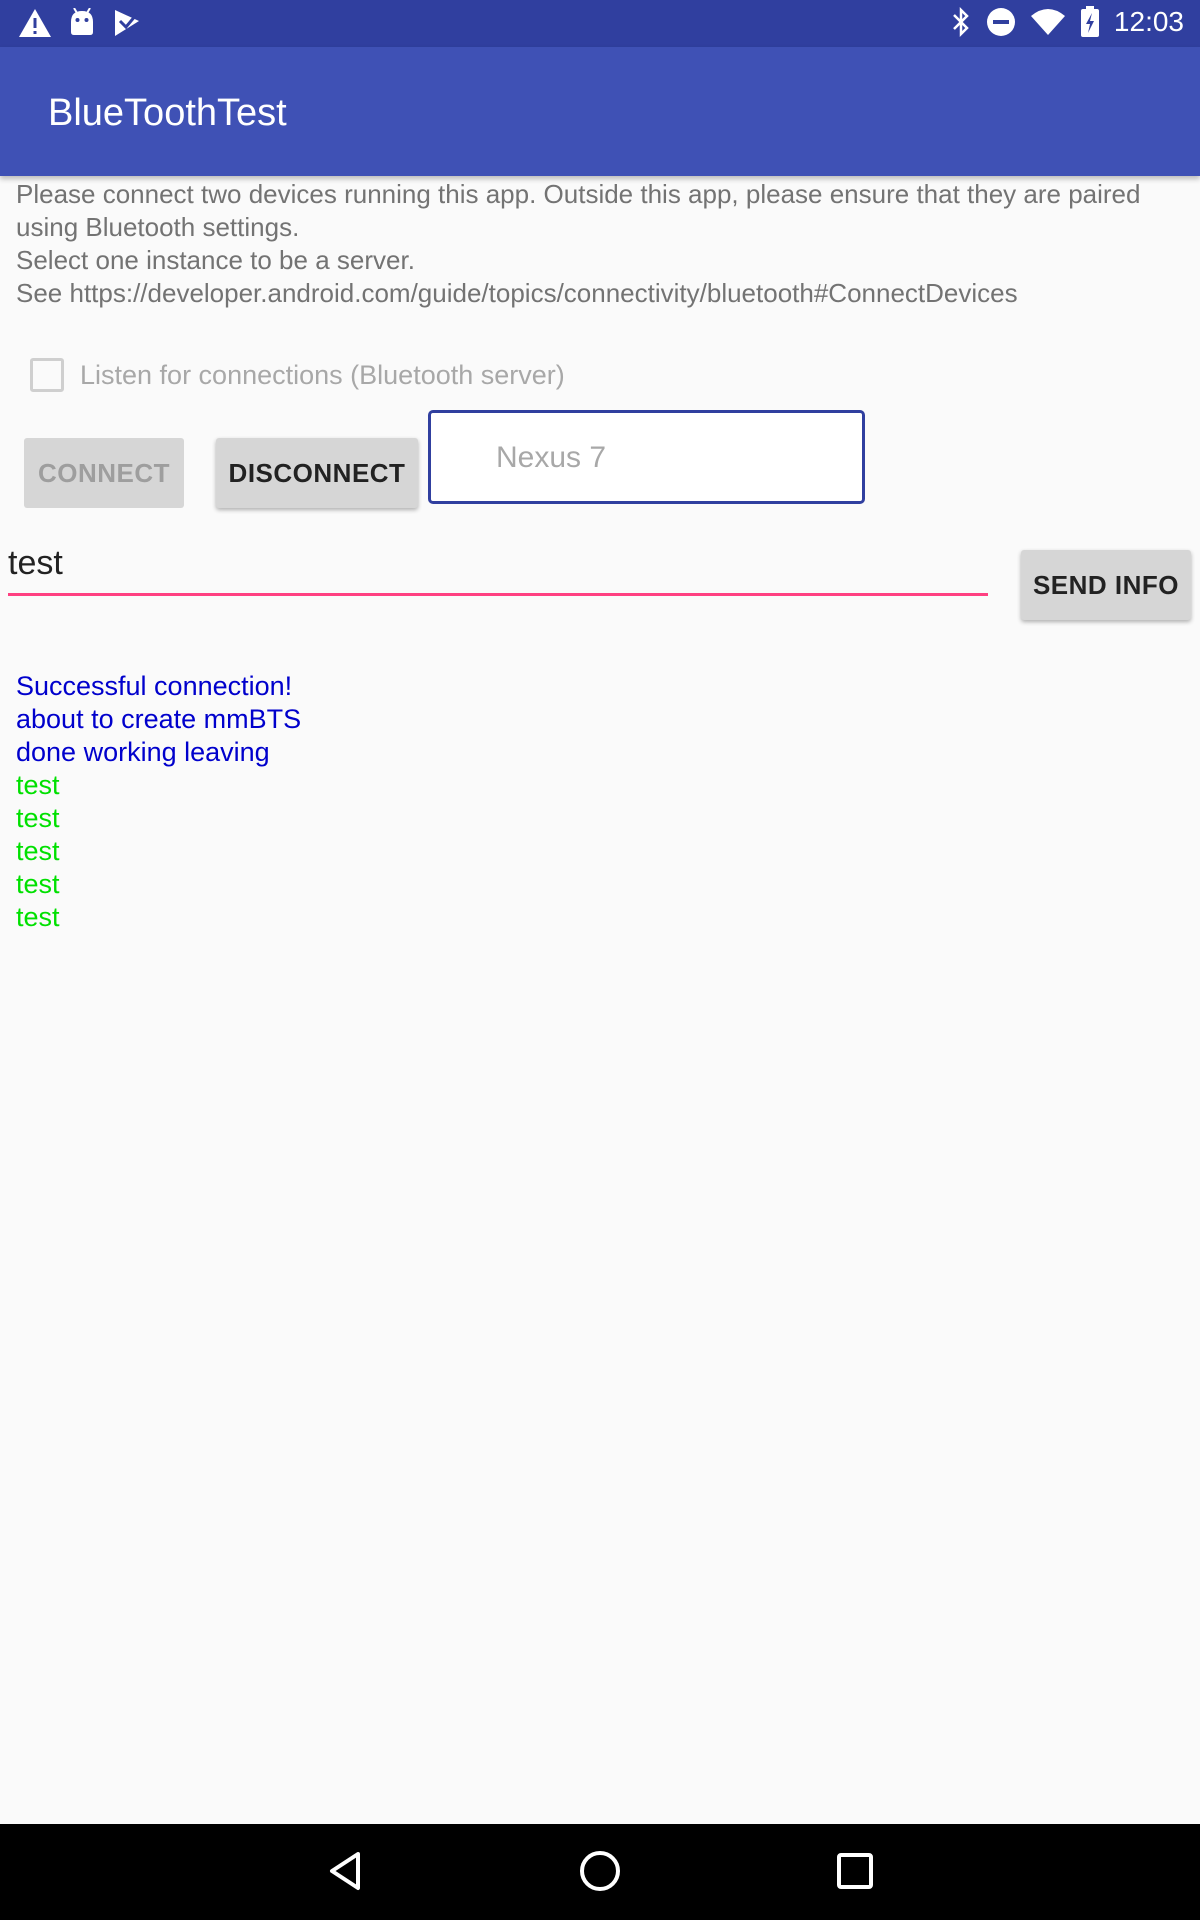 This screenshot has width=1200, height=1920. Describe the element at coordinates (1067, 22) in the screenshot. I see `system-icons: 12:03` at that location.